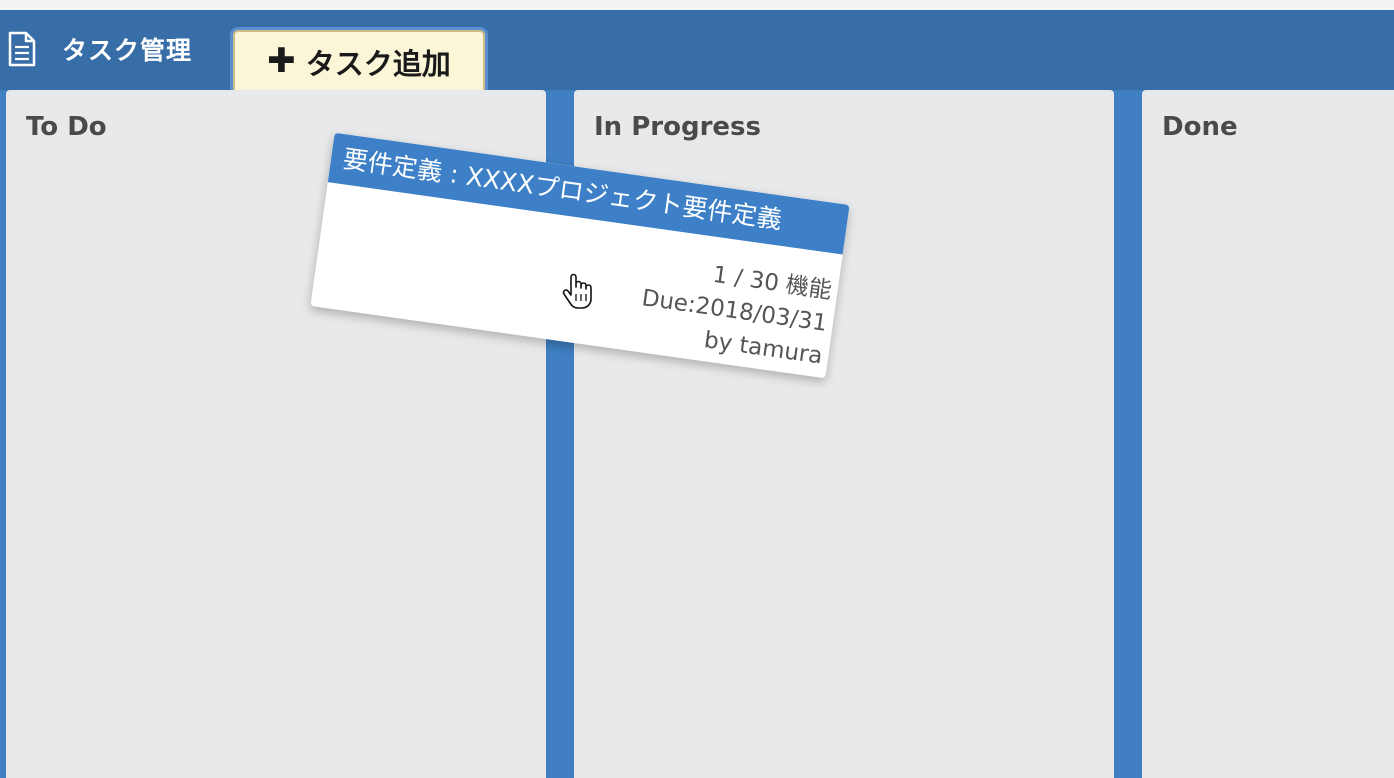 This screenshot has width=1394, height=778. What do you see at coordinates (1200, 127) in the screenshot?
I see `column-title-done: Done` at bounding box center [1200, 127].